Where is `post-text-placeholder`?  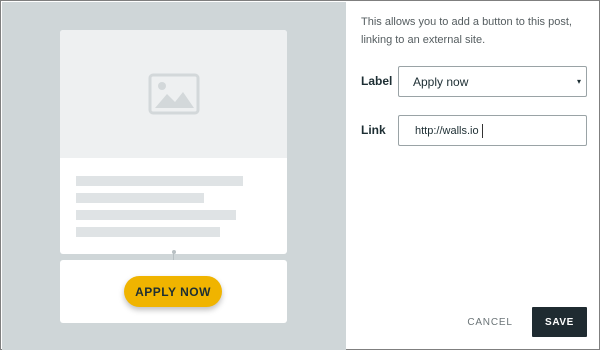
post-text-placeholder is located at coordinates (173, 197).